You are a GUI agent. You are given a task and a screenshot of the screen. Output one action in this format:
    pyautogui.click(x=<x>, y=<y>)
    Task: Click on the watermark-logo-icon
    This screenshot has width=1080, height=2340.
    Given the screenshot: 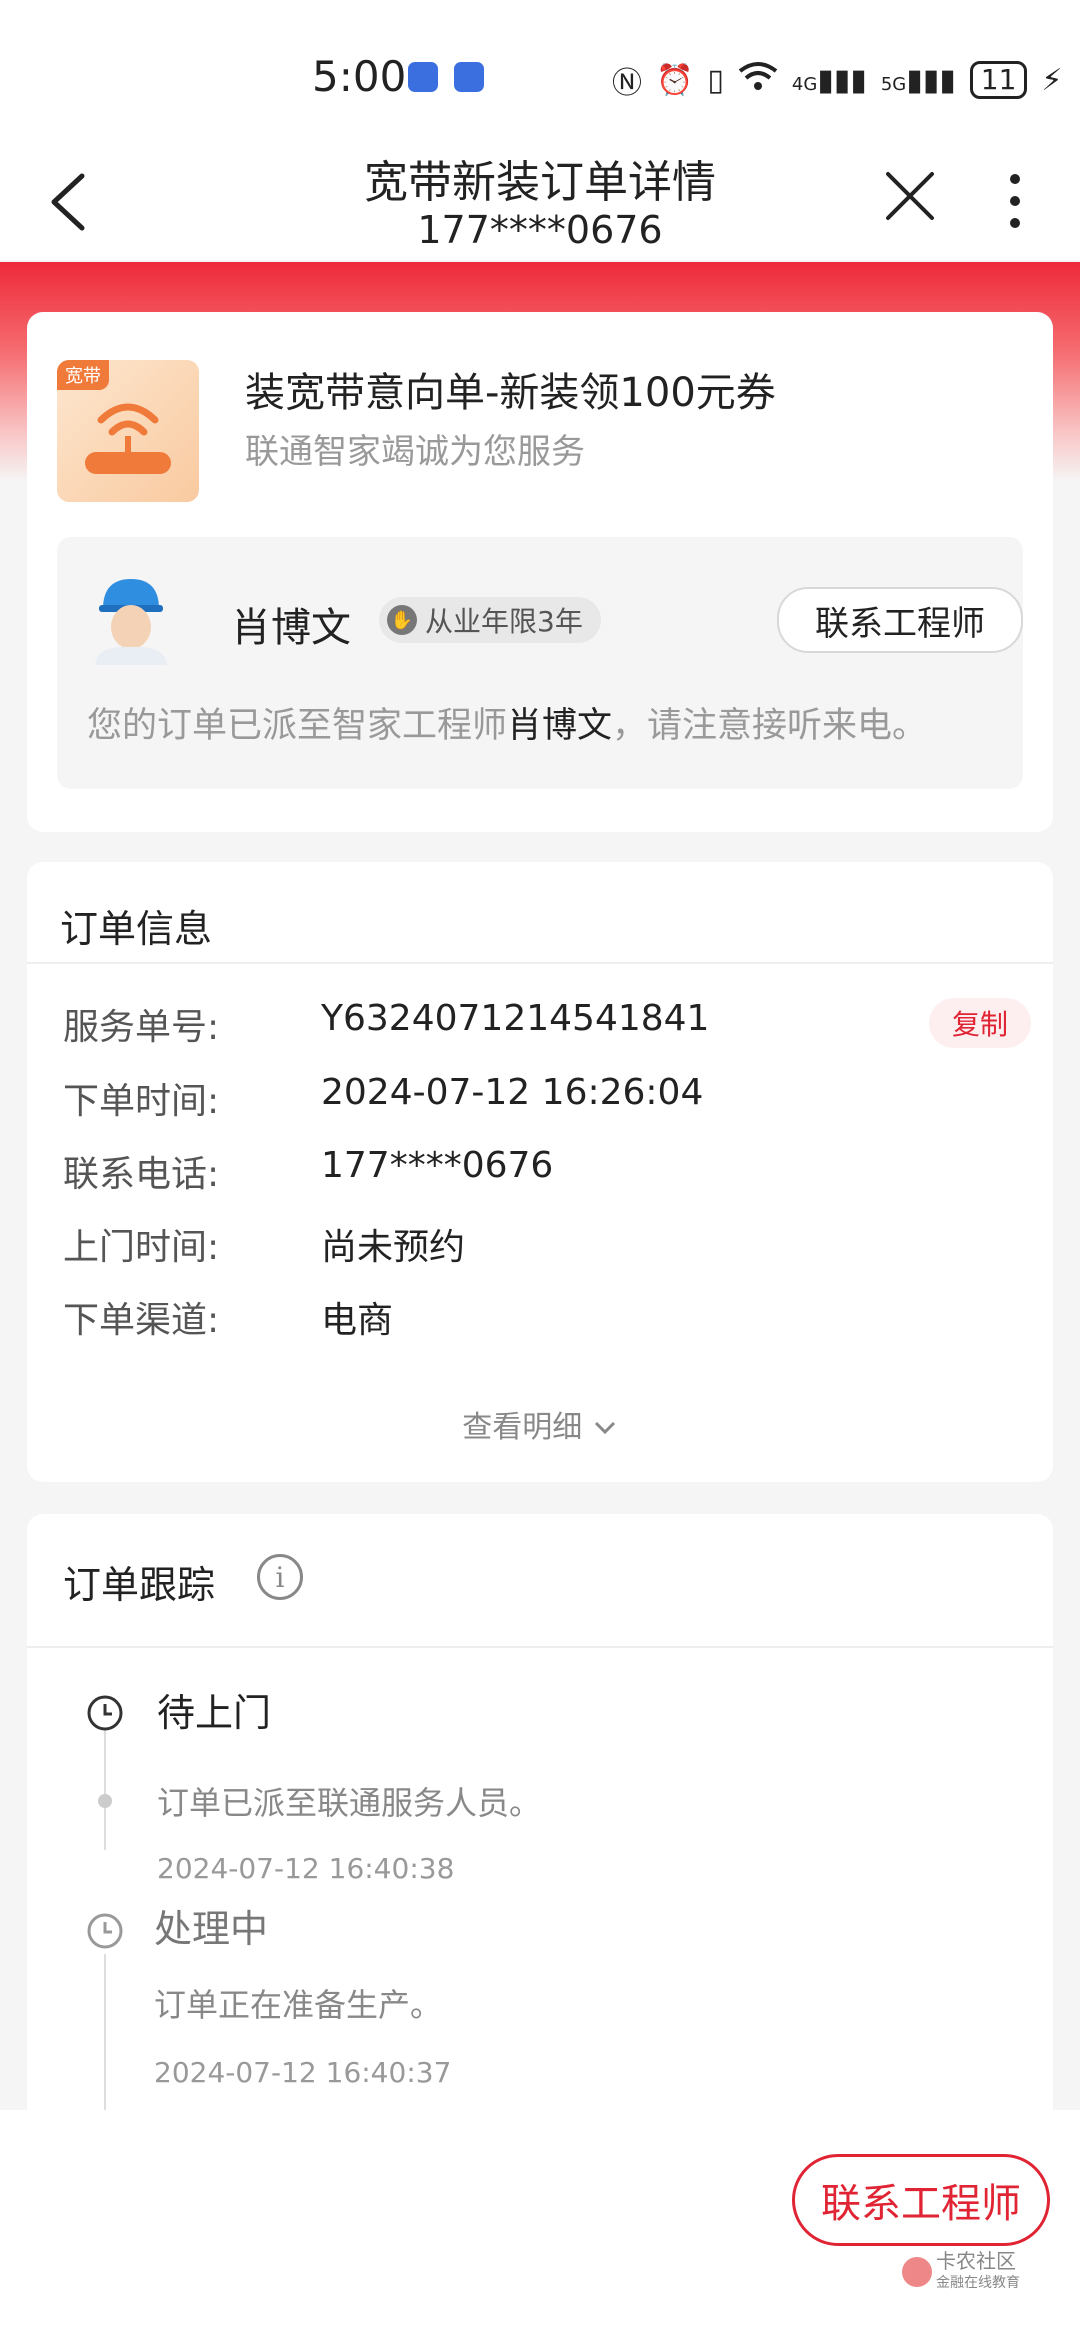 What is the action you would take?
    pyautogui.click(x=917, y=2272)
    